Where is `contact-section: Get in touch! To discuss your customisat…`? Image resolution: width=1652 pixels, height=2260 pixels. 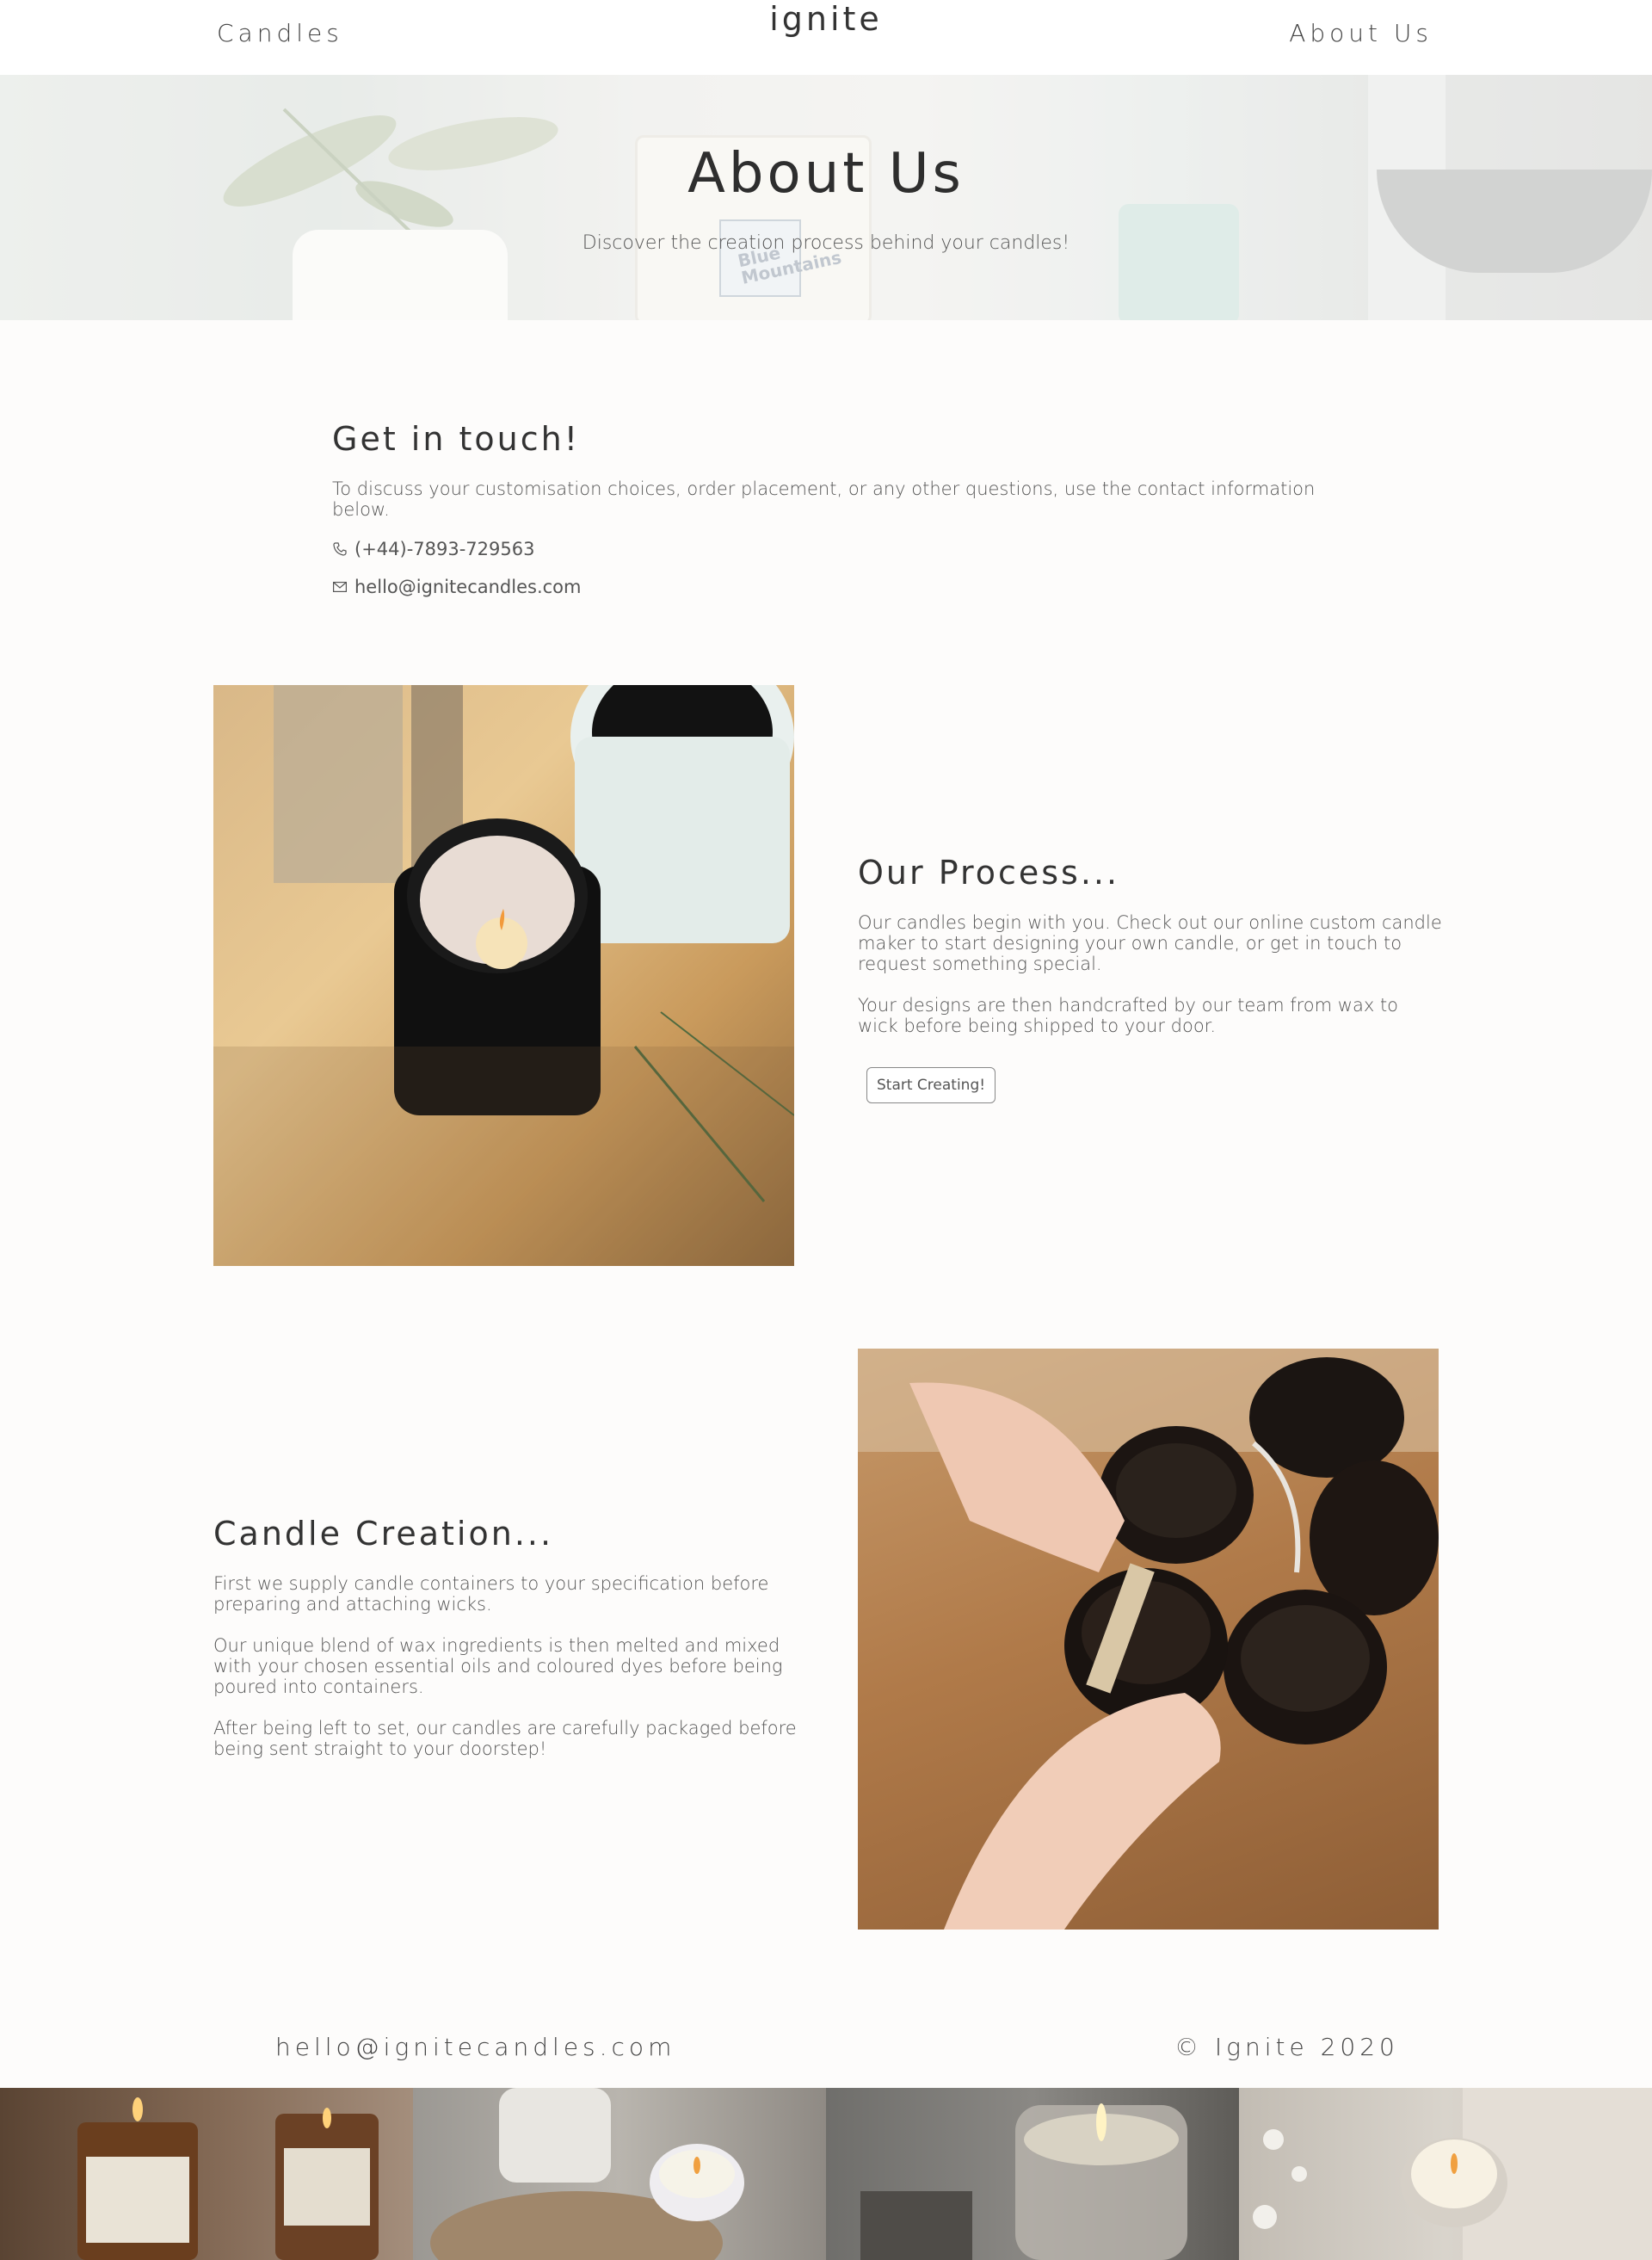
contact-section: Get in touch! To discuss your customisat… is located at coordinates (848, 509).